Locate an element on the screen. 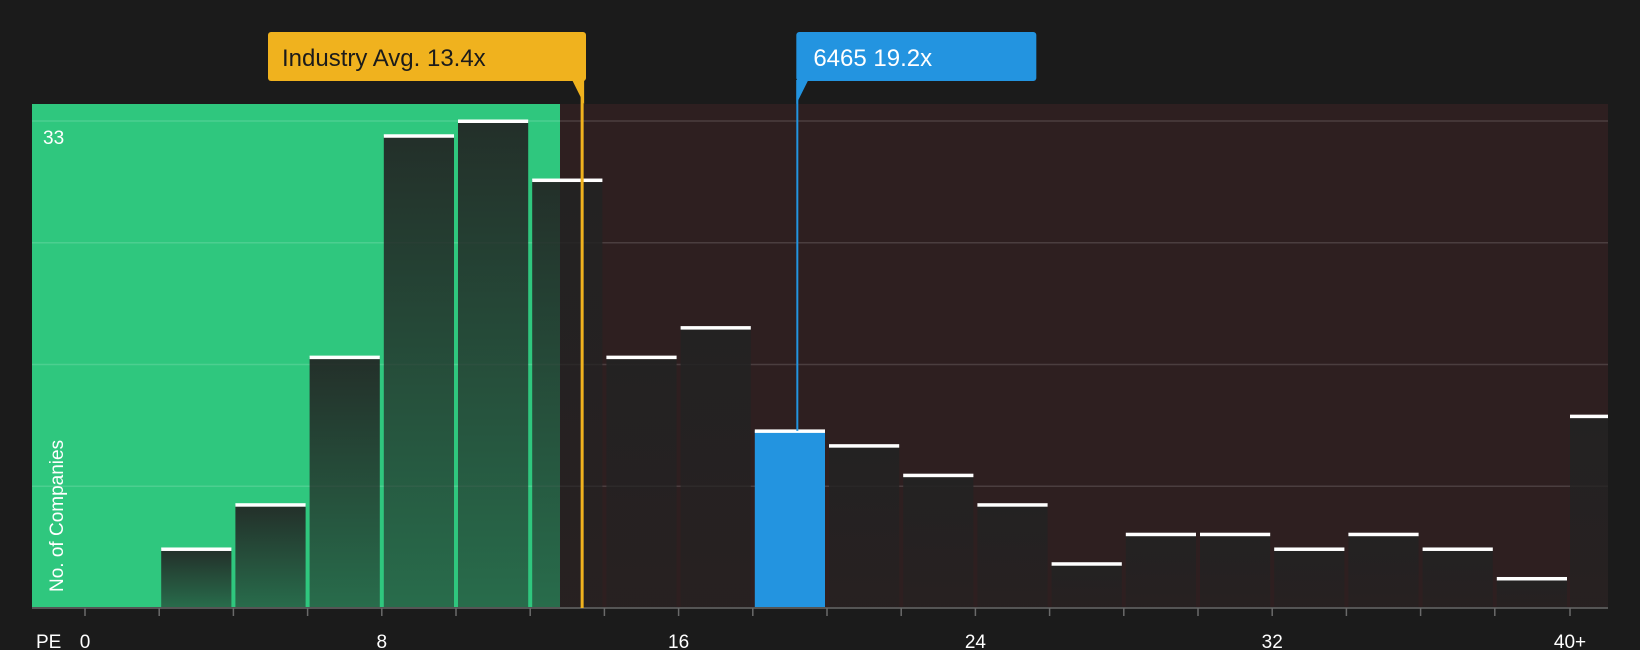 The image size is (1640, 650). company-pe-label: 6465 19.2x is located at coordinates (872, 58).